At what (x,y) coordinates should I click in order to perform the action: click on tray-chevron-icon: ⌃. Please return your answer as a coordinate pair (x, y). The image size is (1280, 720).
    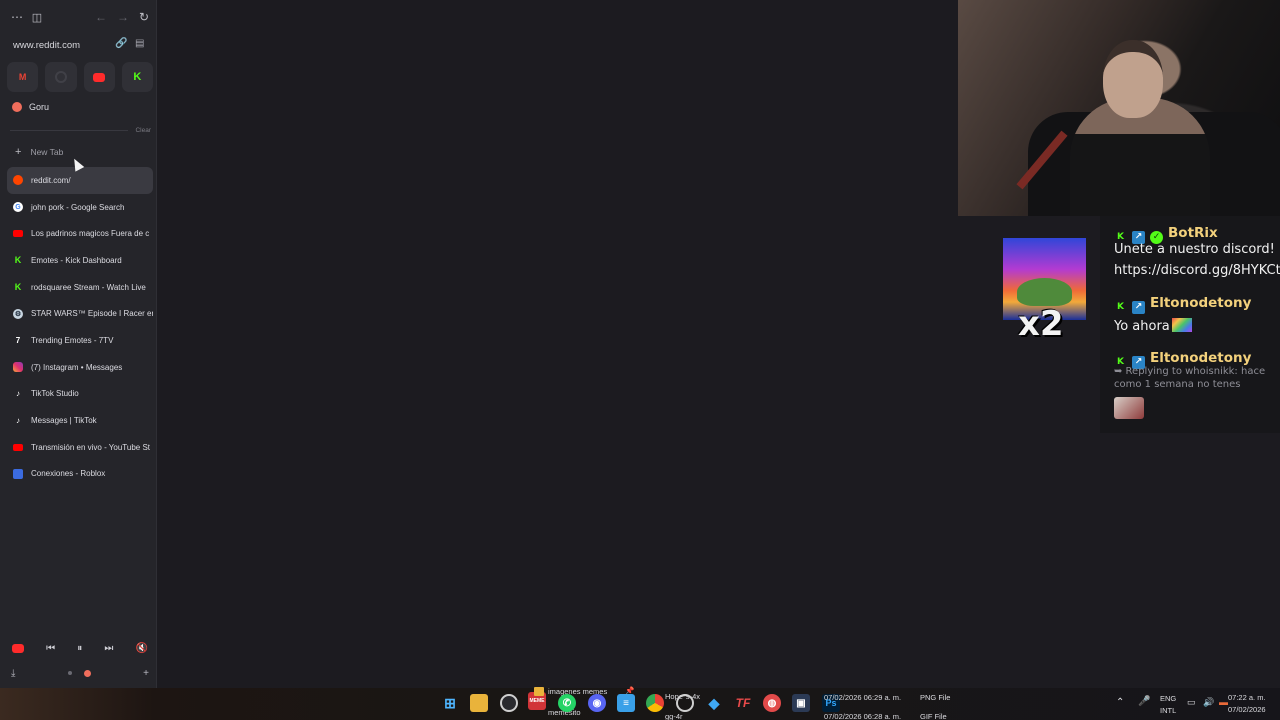
    Looking at the image, I should click on (1120, 702).